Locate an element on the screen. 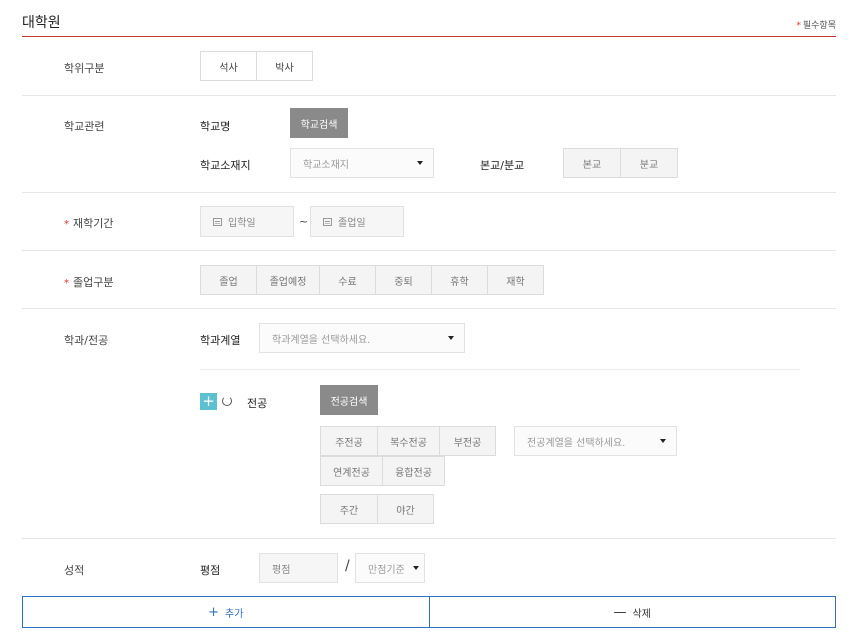 The height and width of the screenshot is (639, 856). campus-option-branch: 분교 is located at coordinates (649, 163).